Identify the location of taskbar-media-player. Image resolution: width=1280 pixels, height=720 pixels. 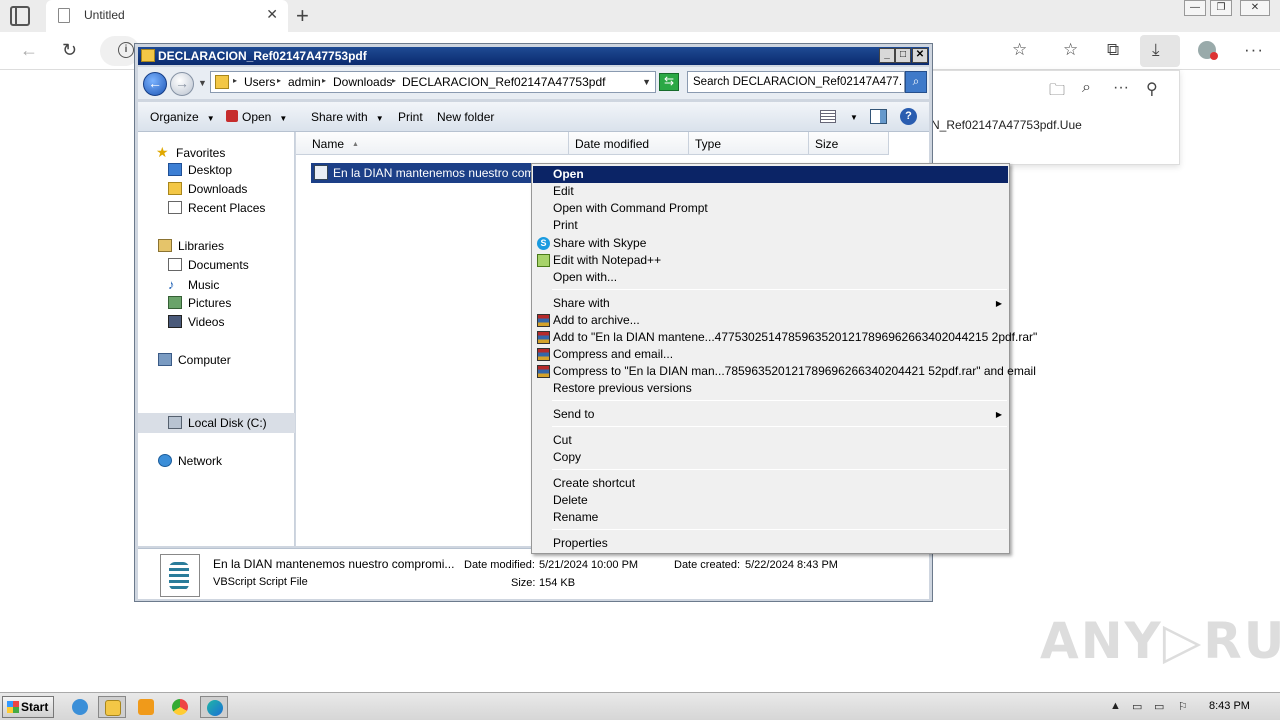
(146, 707).